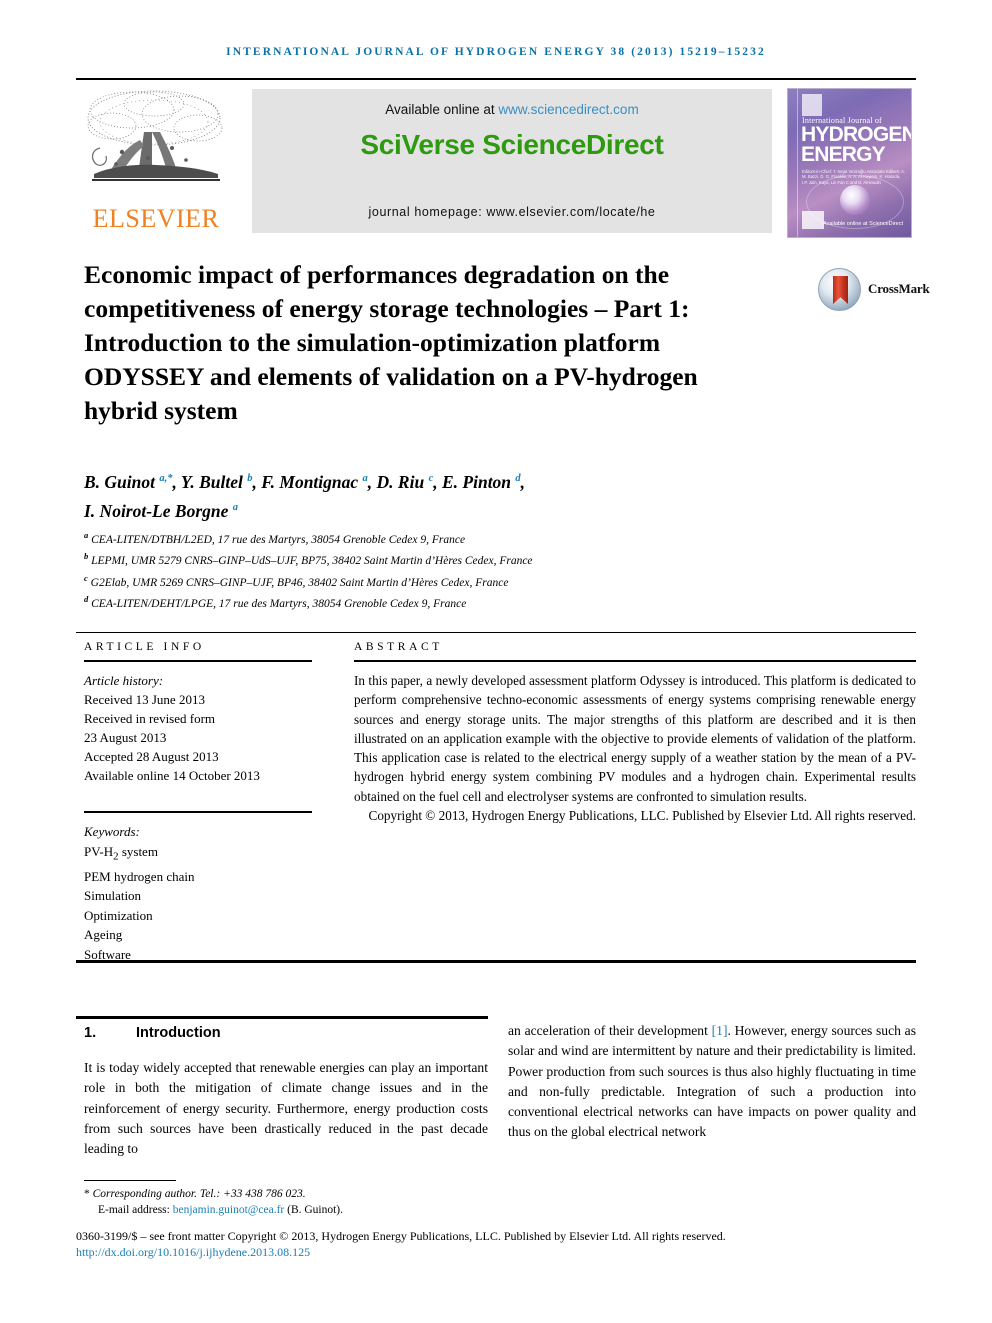 The height and width of the screenshot is (1323, 992). Describe the element at coordinates (150, 718) in the screenshot. I see `history-revised-label: Received in revised form` at that location.